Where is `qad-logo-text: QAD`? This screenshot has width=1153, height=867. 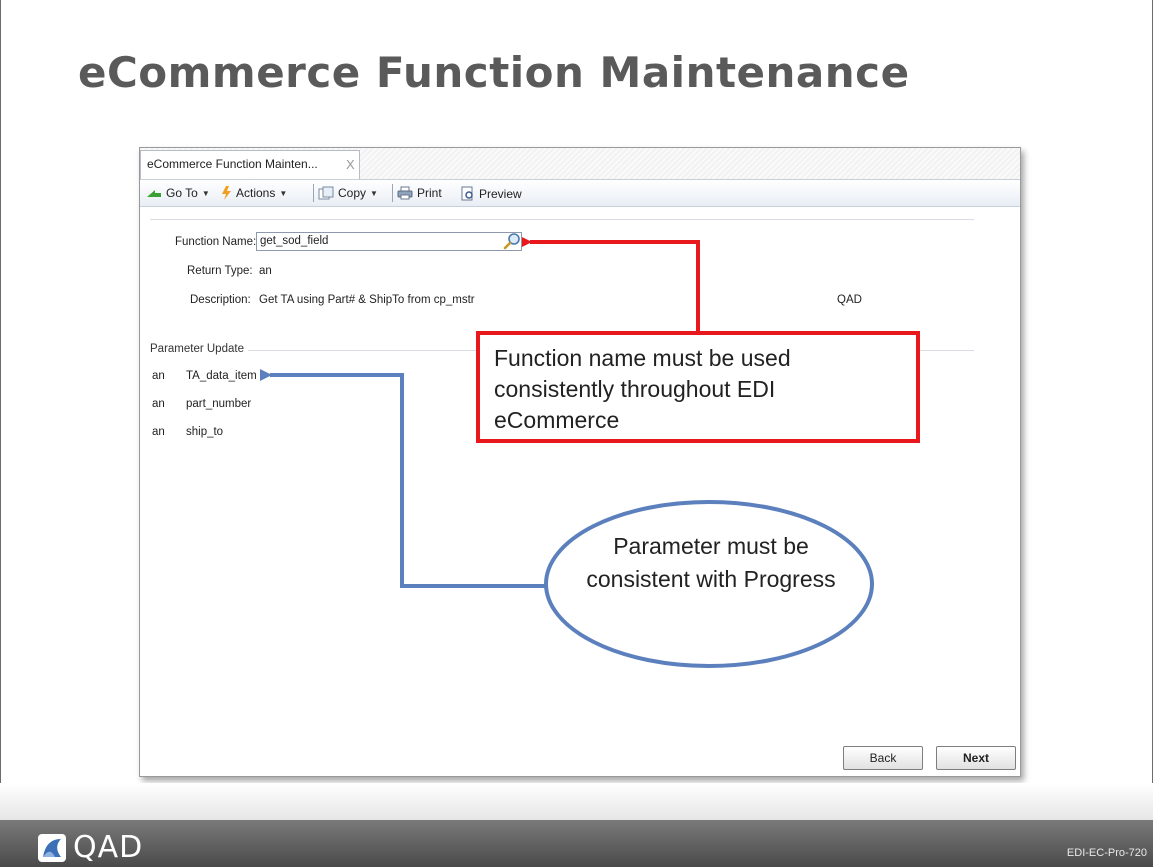
qad-logo-text: QAD is located at coordinates (108, 847).